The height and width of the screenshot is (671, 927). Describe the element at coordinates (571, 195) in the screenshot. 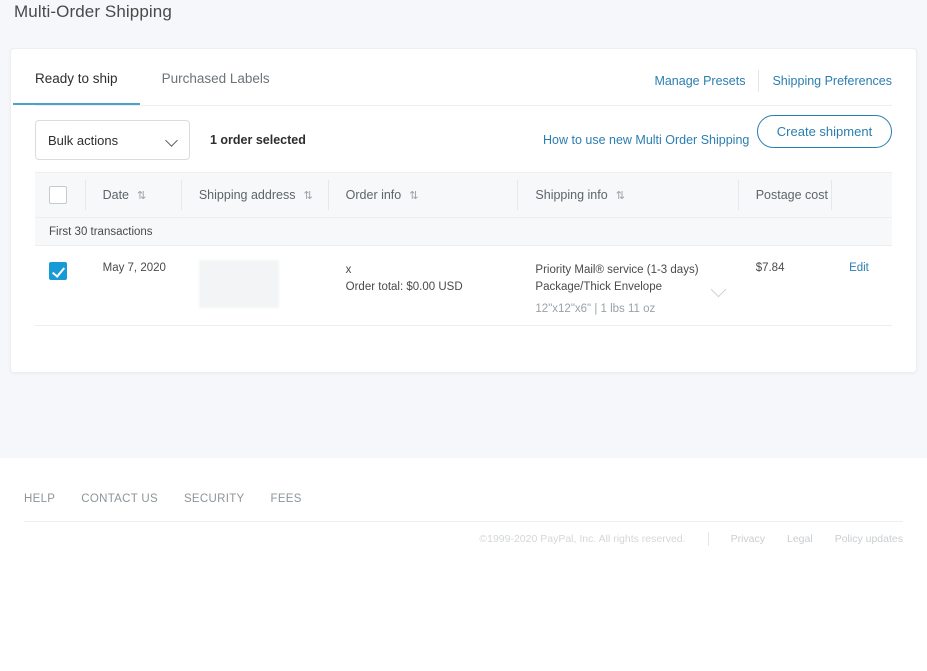

I see `column-header-shipping-info-label: Shipping info` at that location.